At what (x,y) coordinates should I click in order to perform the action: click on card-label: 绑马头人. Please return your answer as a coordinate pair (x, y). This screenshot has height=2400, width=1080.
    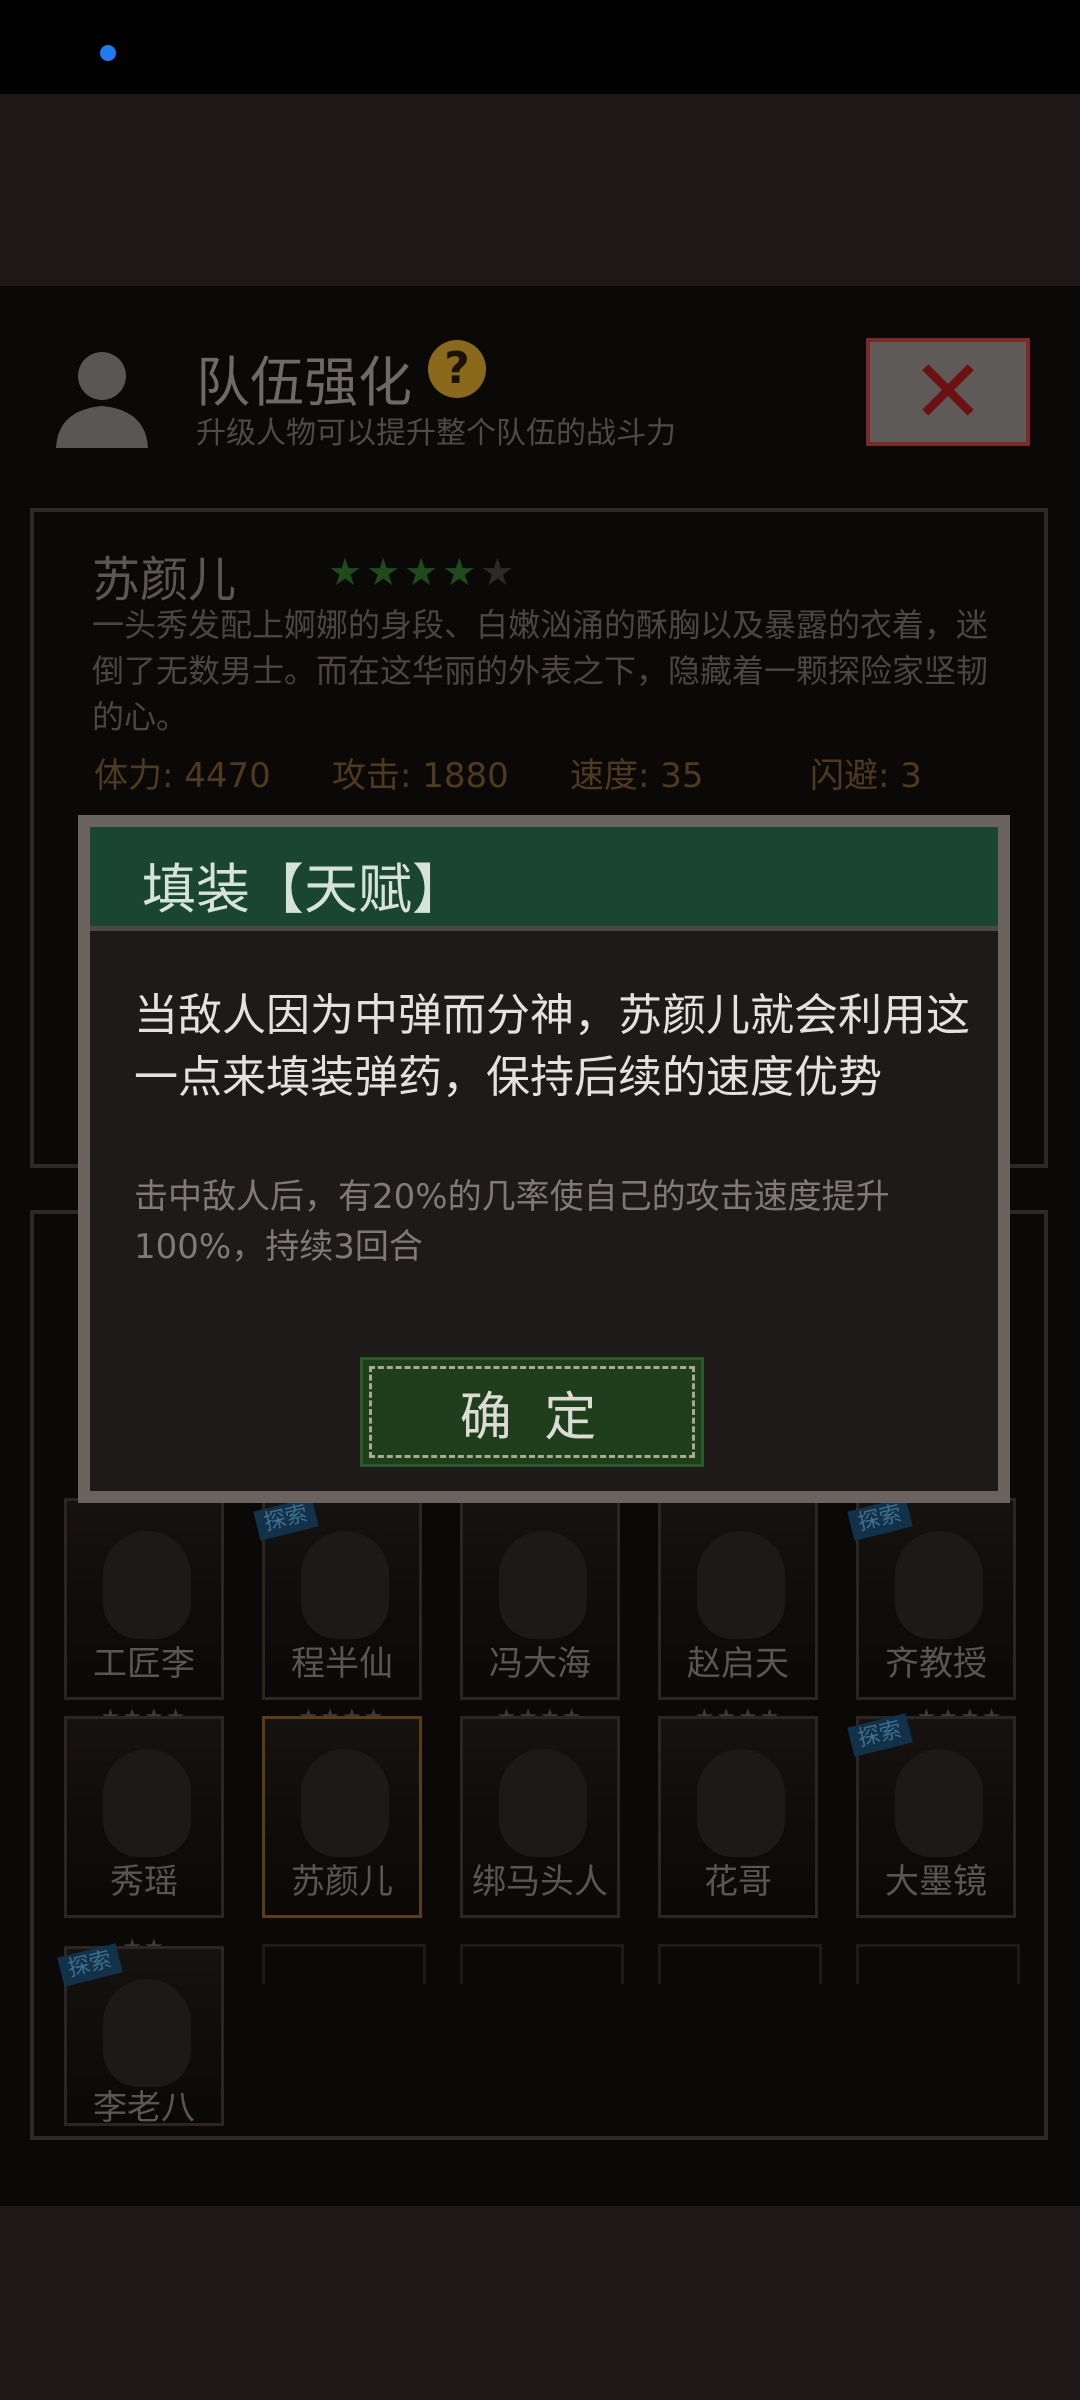
    Looking at the image, I should click on (540, 1882).